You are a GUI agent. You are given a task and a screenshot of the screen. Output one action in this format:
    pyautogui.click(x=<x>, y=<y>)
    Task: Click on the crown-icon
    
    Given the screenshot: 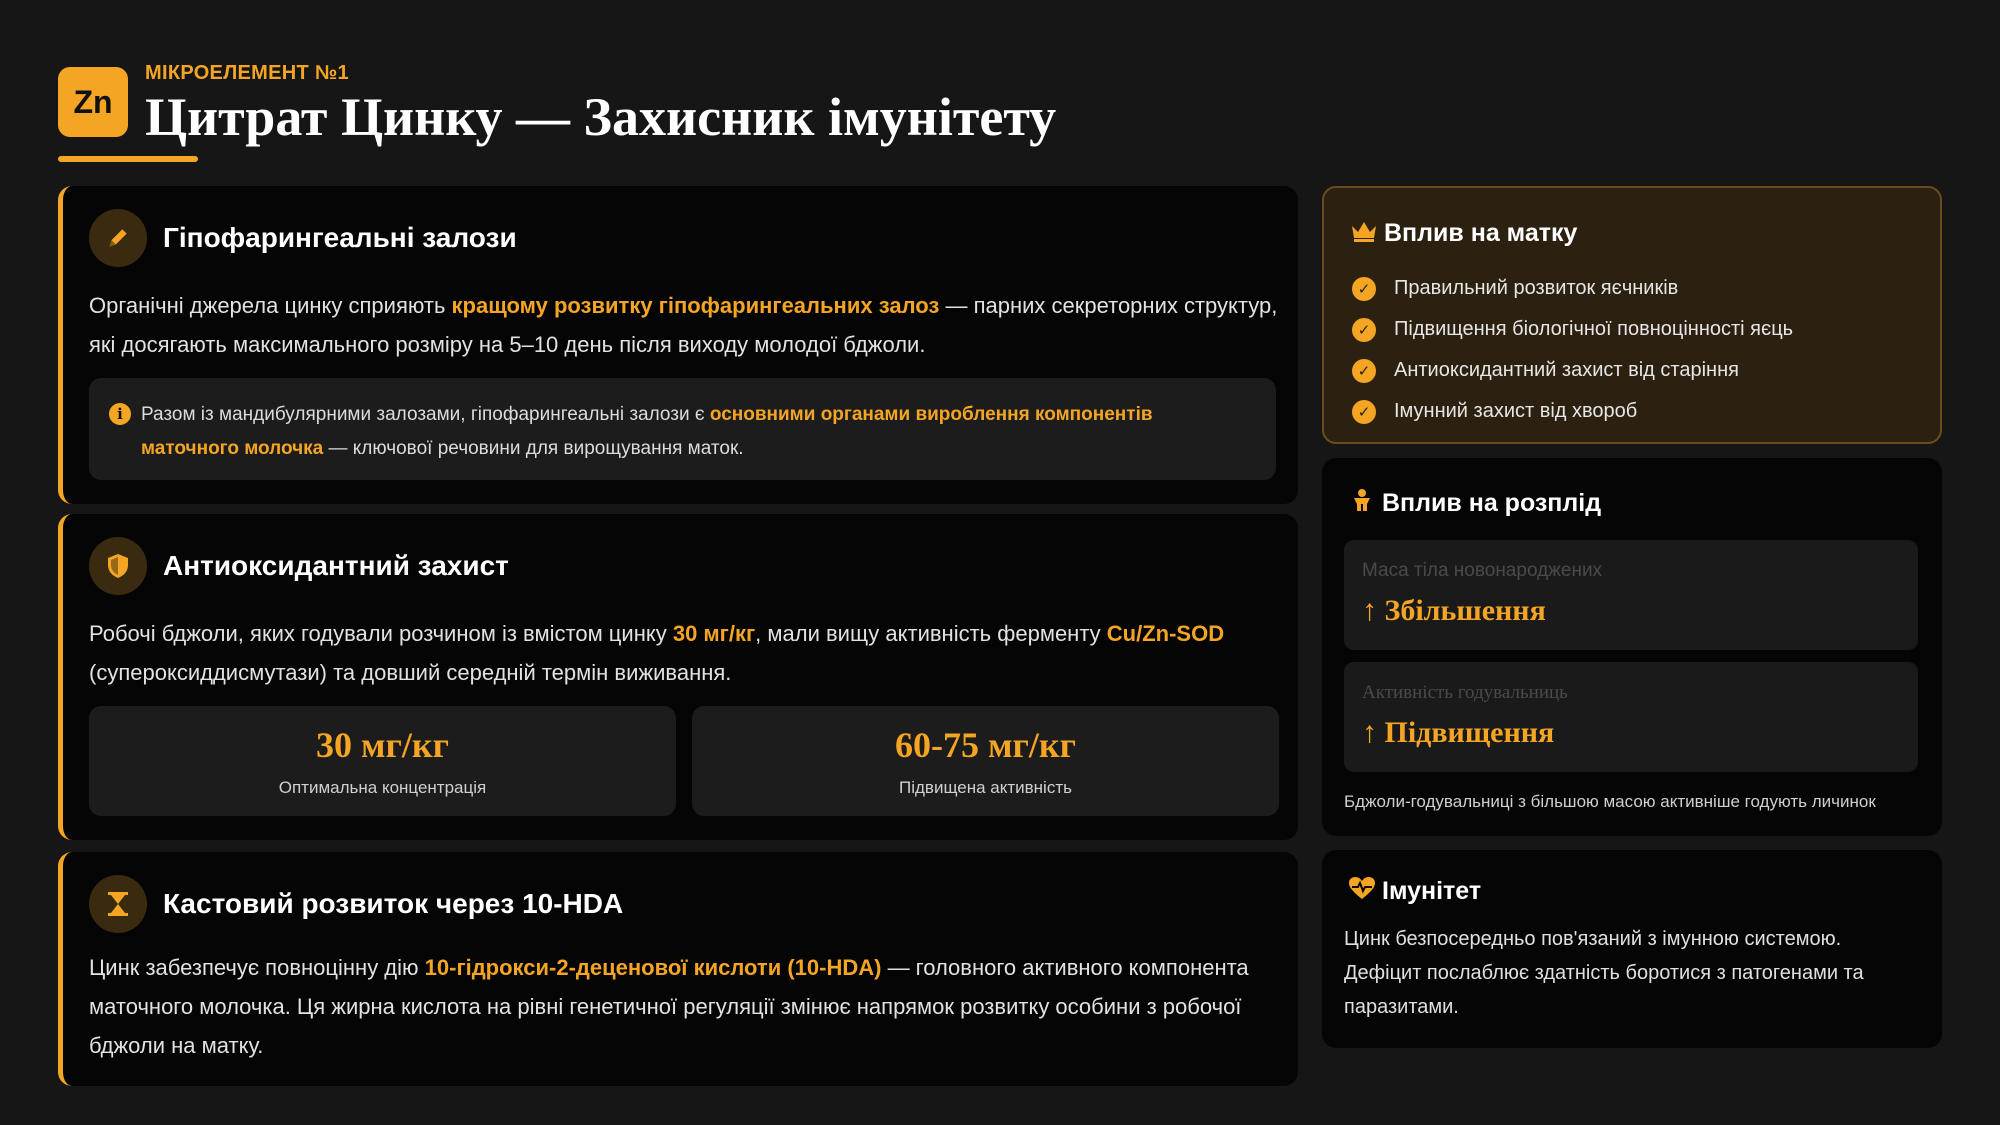 What is the action you would take?
    pyautogui.click(x=1364, y=233)
    